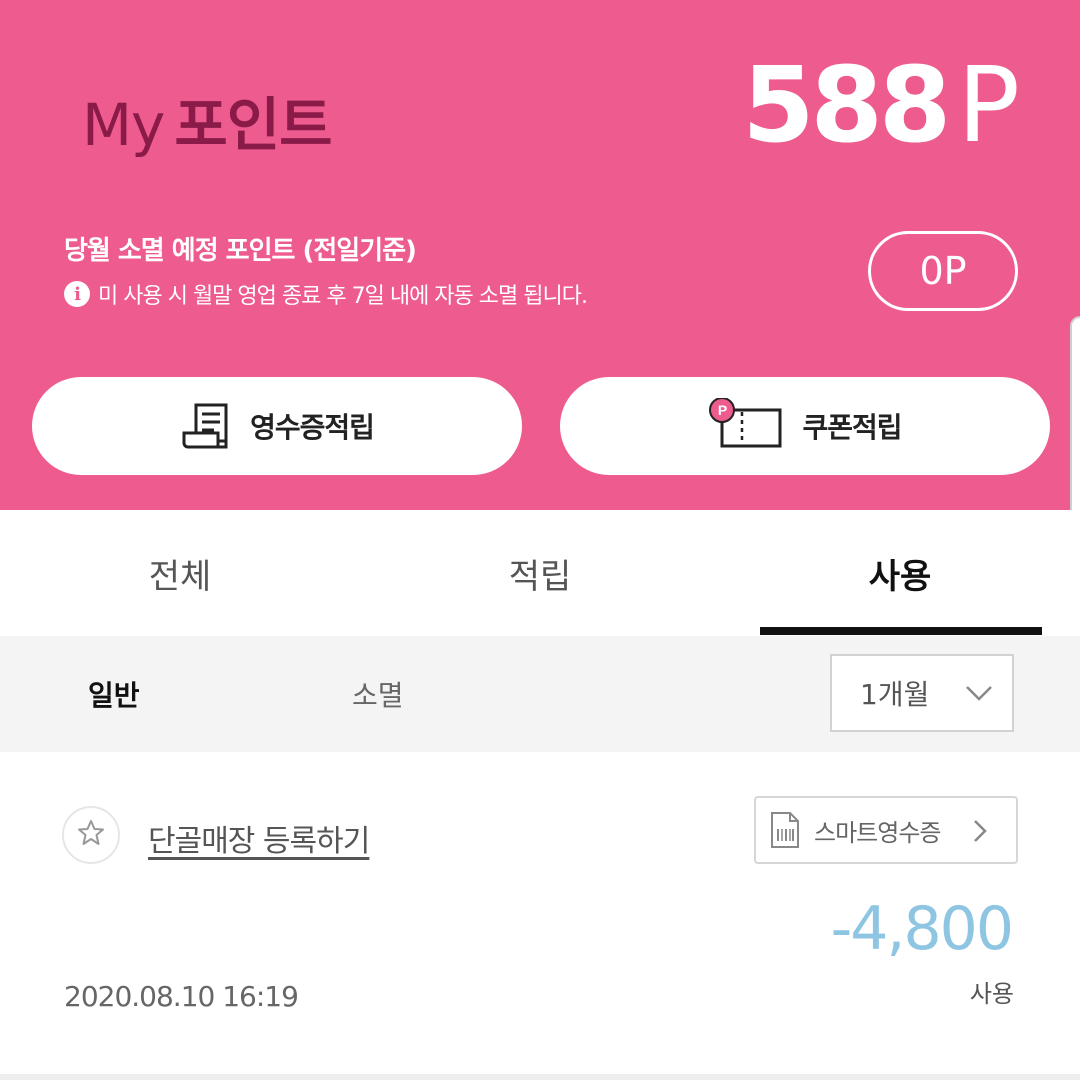 Image resolution: width=1080 pixels, height=1080 pixels. Describe the element at coordinates (312, 427) in the screenshot. I see `receipt-earn-label: 영수증적립` at that location.